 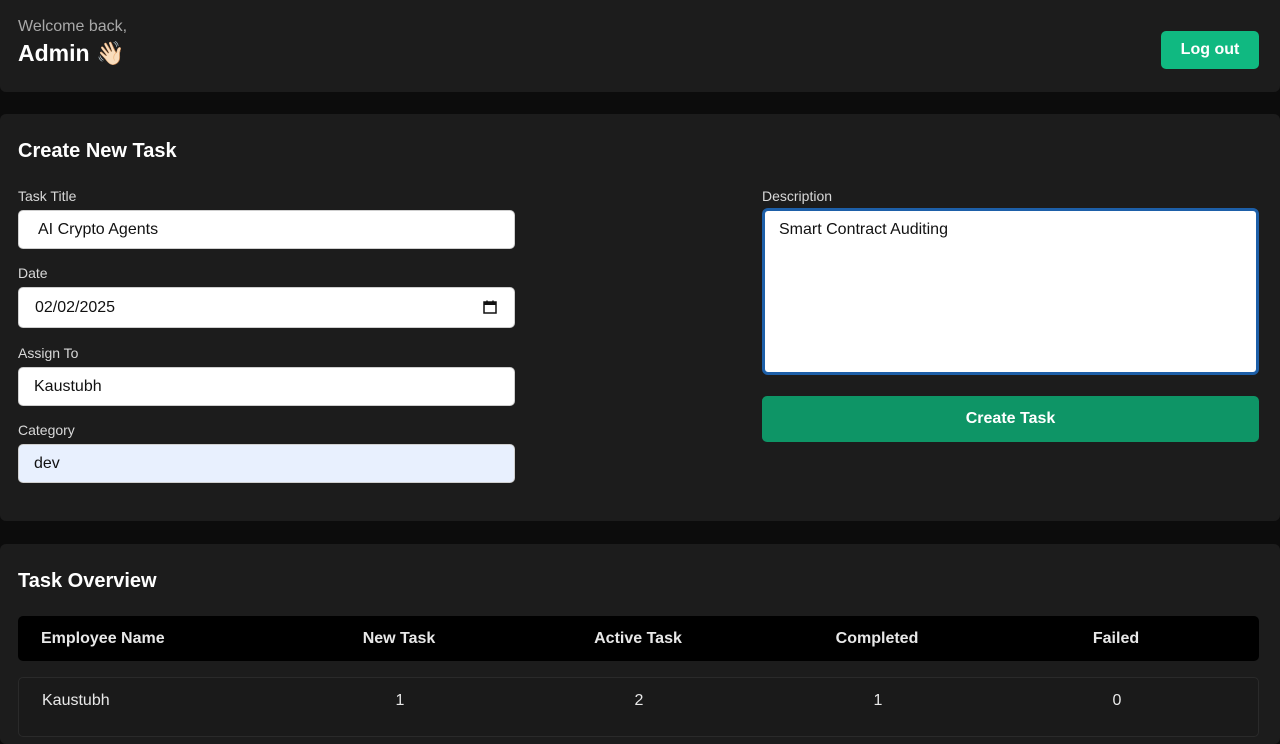 What do you see at coordinates (75, 307) in the screenshot?
I see `date-value: 02/02/2025` at bounding box center [75, 307].